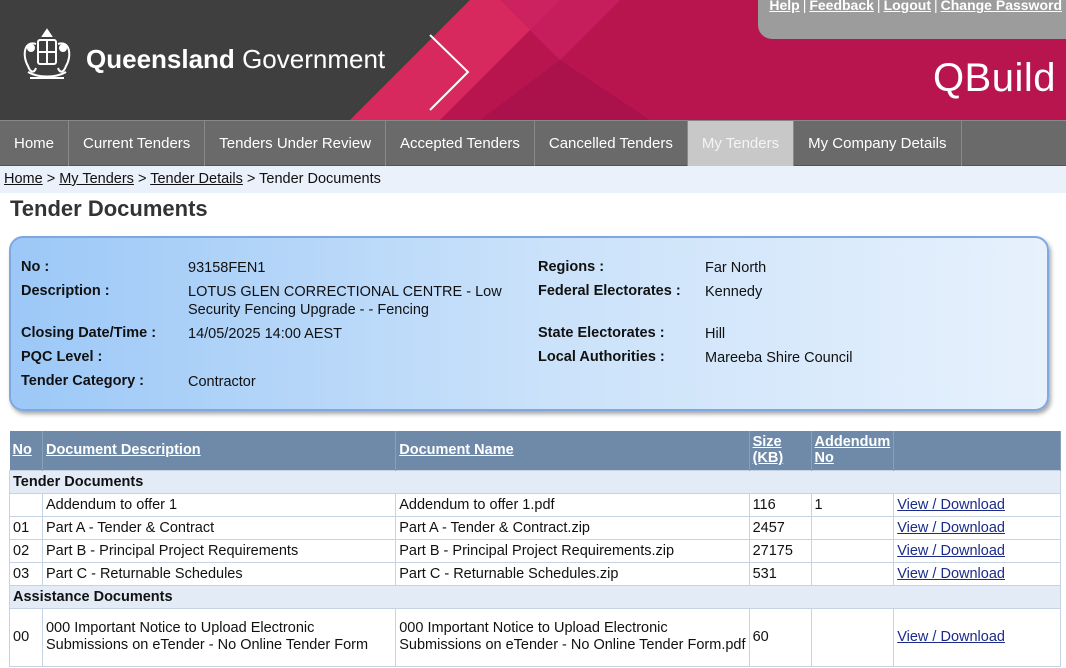 This screenshot has height=668, width=1066. What do you see at coordinates (296, 143) in the screenshot?
I see `nav-tenders-under-review: Tenders Under Review` at bounding box center [296, 143].